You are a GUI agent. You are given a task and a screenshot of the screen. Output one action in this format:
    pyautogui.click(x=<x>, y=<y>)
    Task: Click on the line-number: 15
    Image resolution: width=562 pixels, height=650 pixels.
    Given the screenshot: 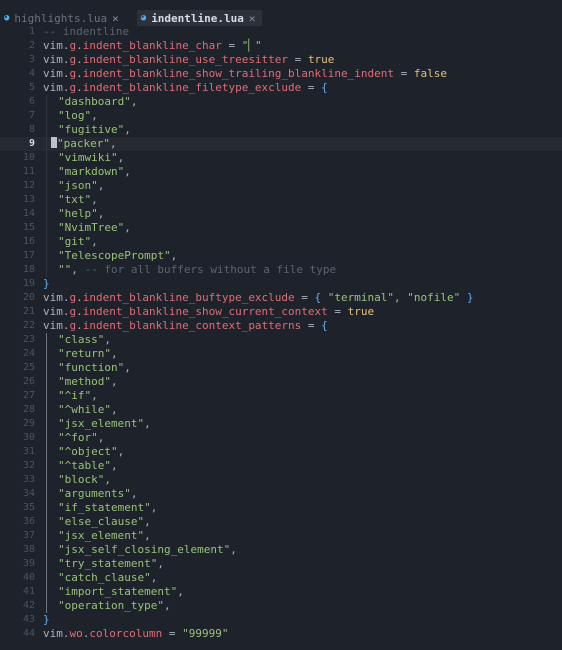 What is the action you would take?
    pyautogui.click(x=28, y=227)
    